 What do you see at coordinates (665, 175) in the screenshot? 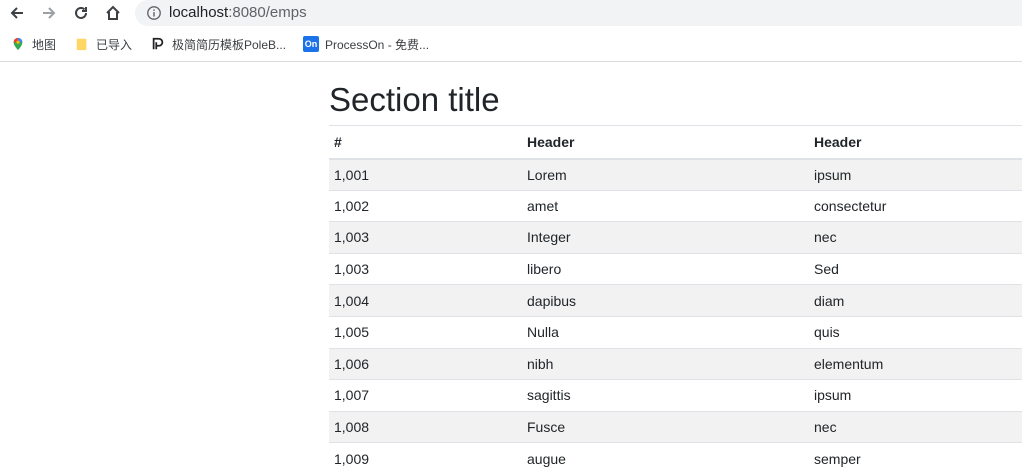
I see `table-cell: Lorem` at bounding box center [665, 175].